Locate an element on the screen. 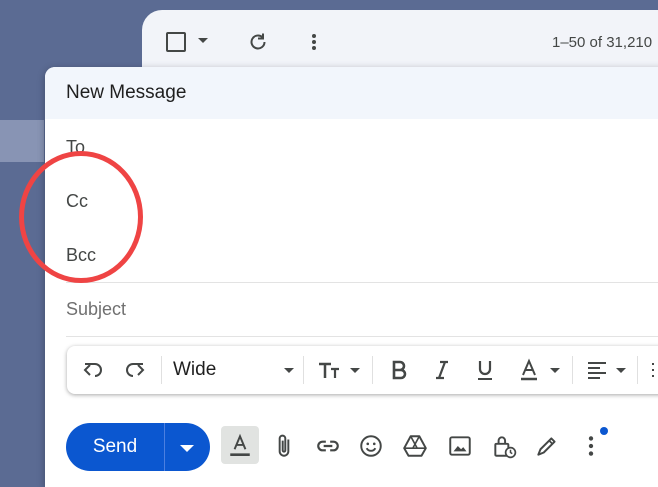 The width and height of the screenshot is (658, 487). send-button-group: Send is located at coordinates (138, 447).